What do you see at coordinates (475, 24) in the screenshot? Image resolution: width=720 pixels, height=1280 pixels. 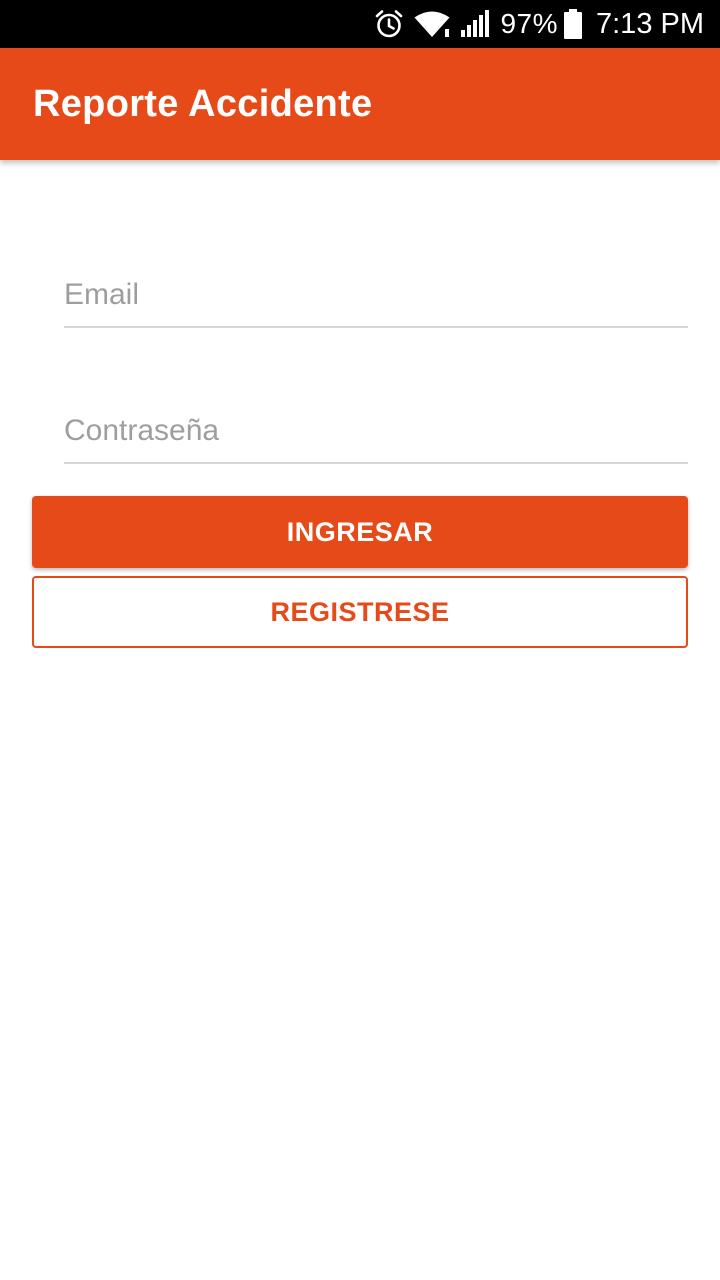 I see `signal-icon` at bounding box center [475, 24].